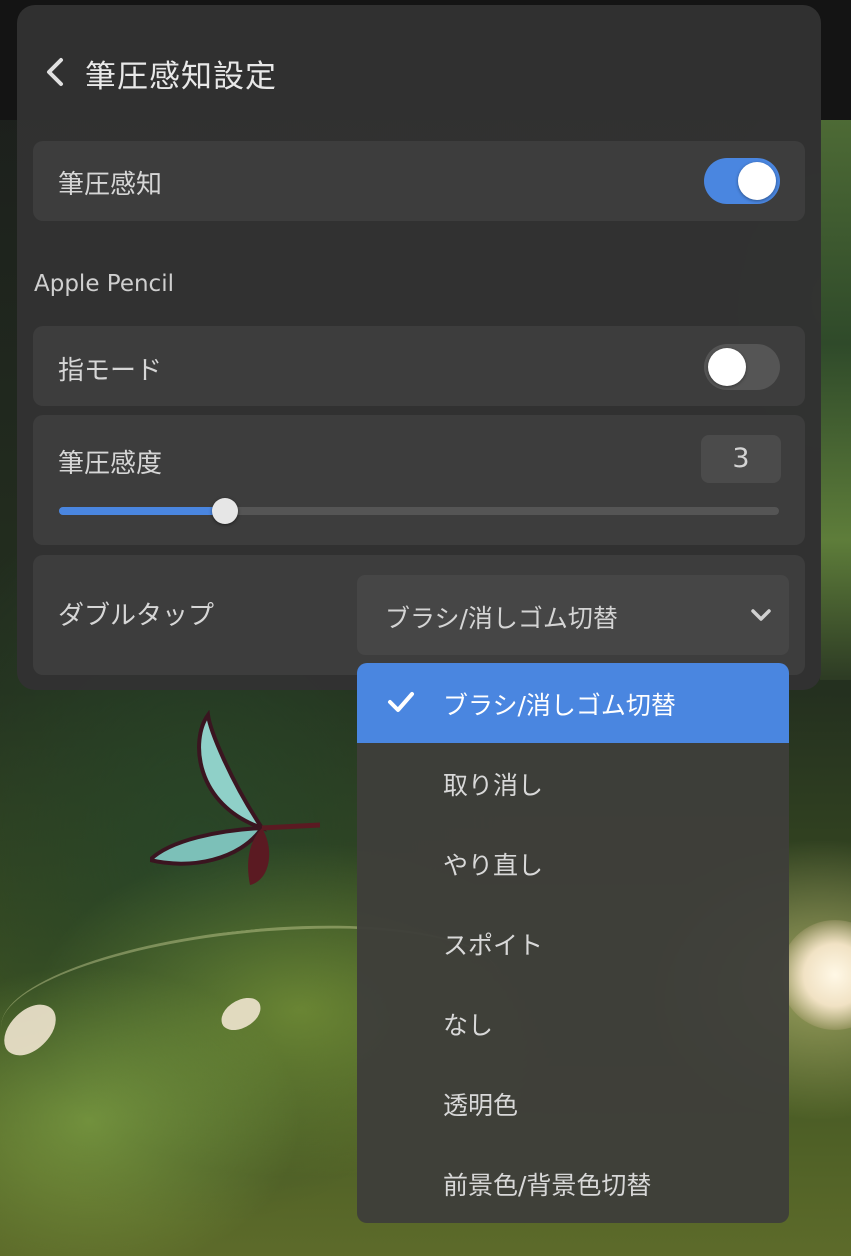  What do you see at coordinates (573, 783) in the screenshot?
I see `dropdown-option: 取り消し` at bounding box center [573, 783].